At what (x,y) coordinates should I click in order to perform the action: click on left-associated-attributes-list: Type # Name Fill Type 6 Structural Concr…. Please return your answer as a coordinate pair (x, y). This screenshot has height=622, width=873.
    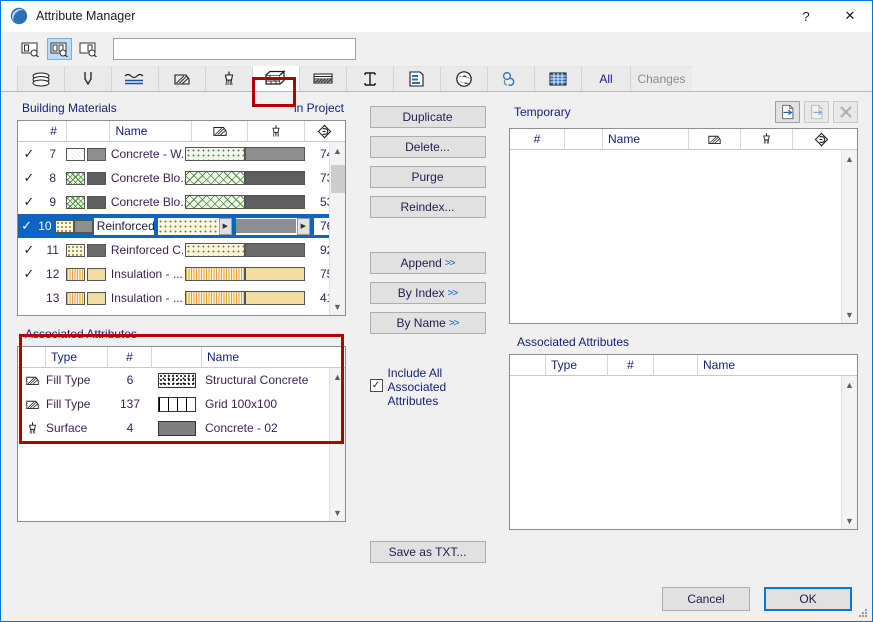
    Looking at the image, I should click on (181, 434).